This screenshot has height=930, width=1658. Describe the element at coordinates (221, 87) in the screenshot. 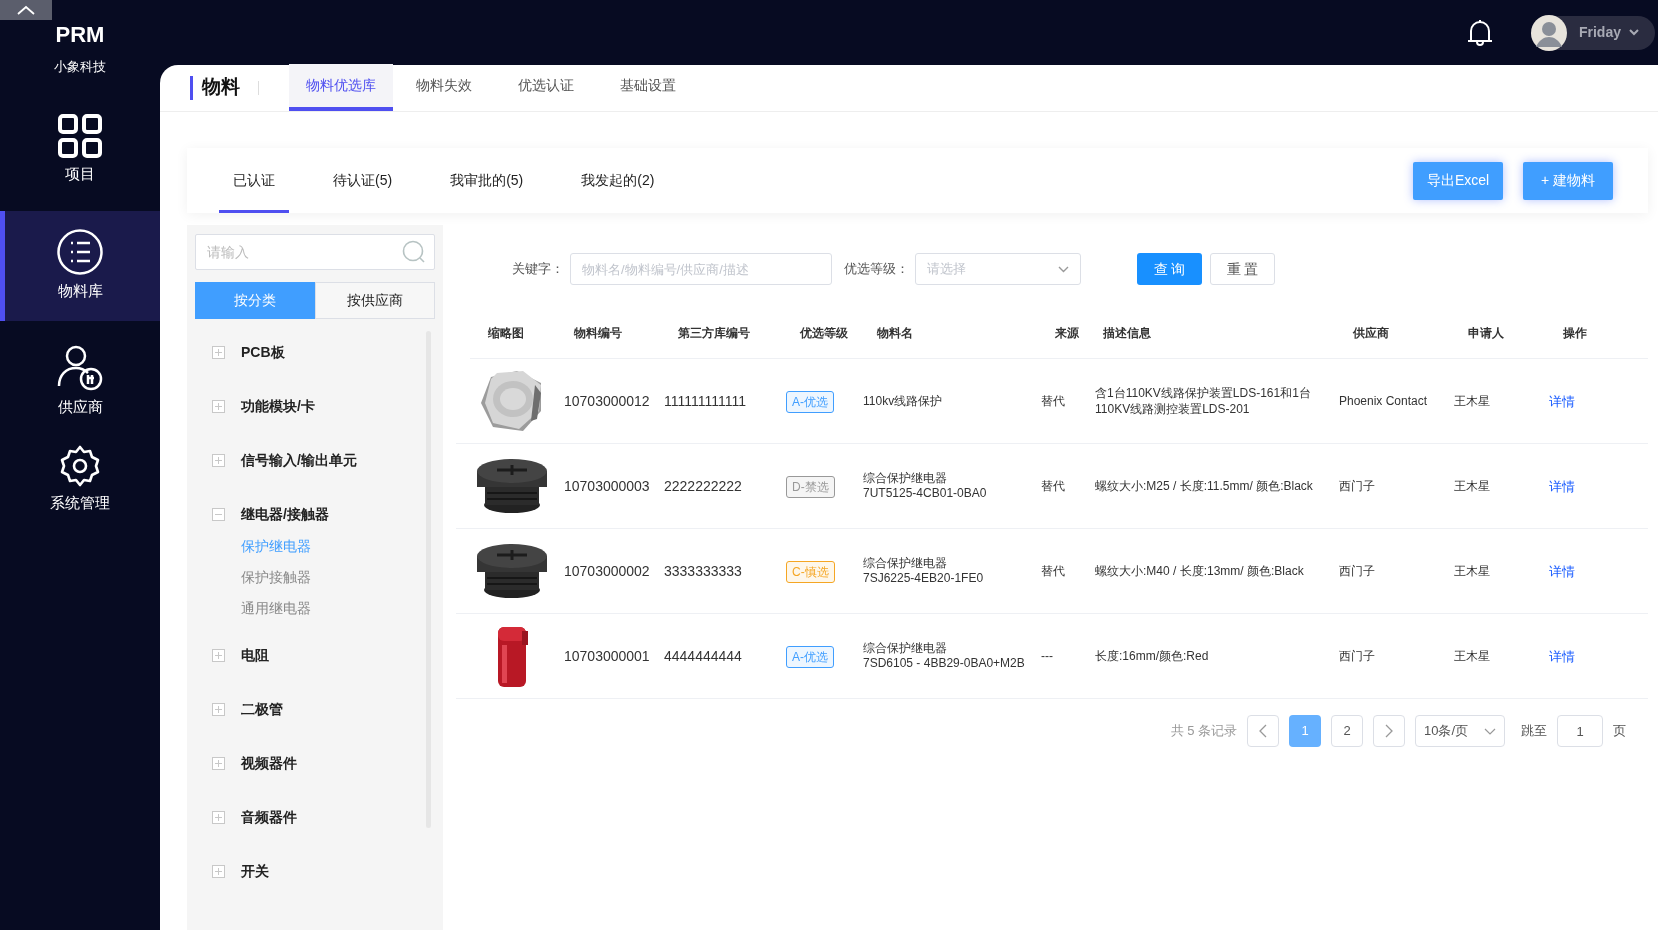

I see `module-title: 物料` at that location.